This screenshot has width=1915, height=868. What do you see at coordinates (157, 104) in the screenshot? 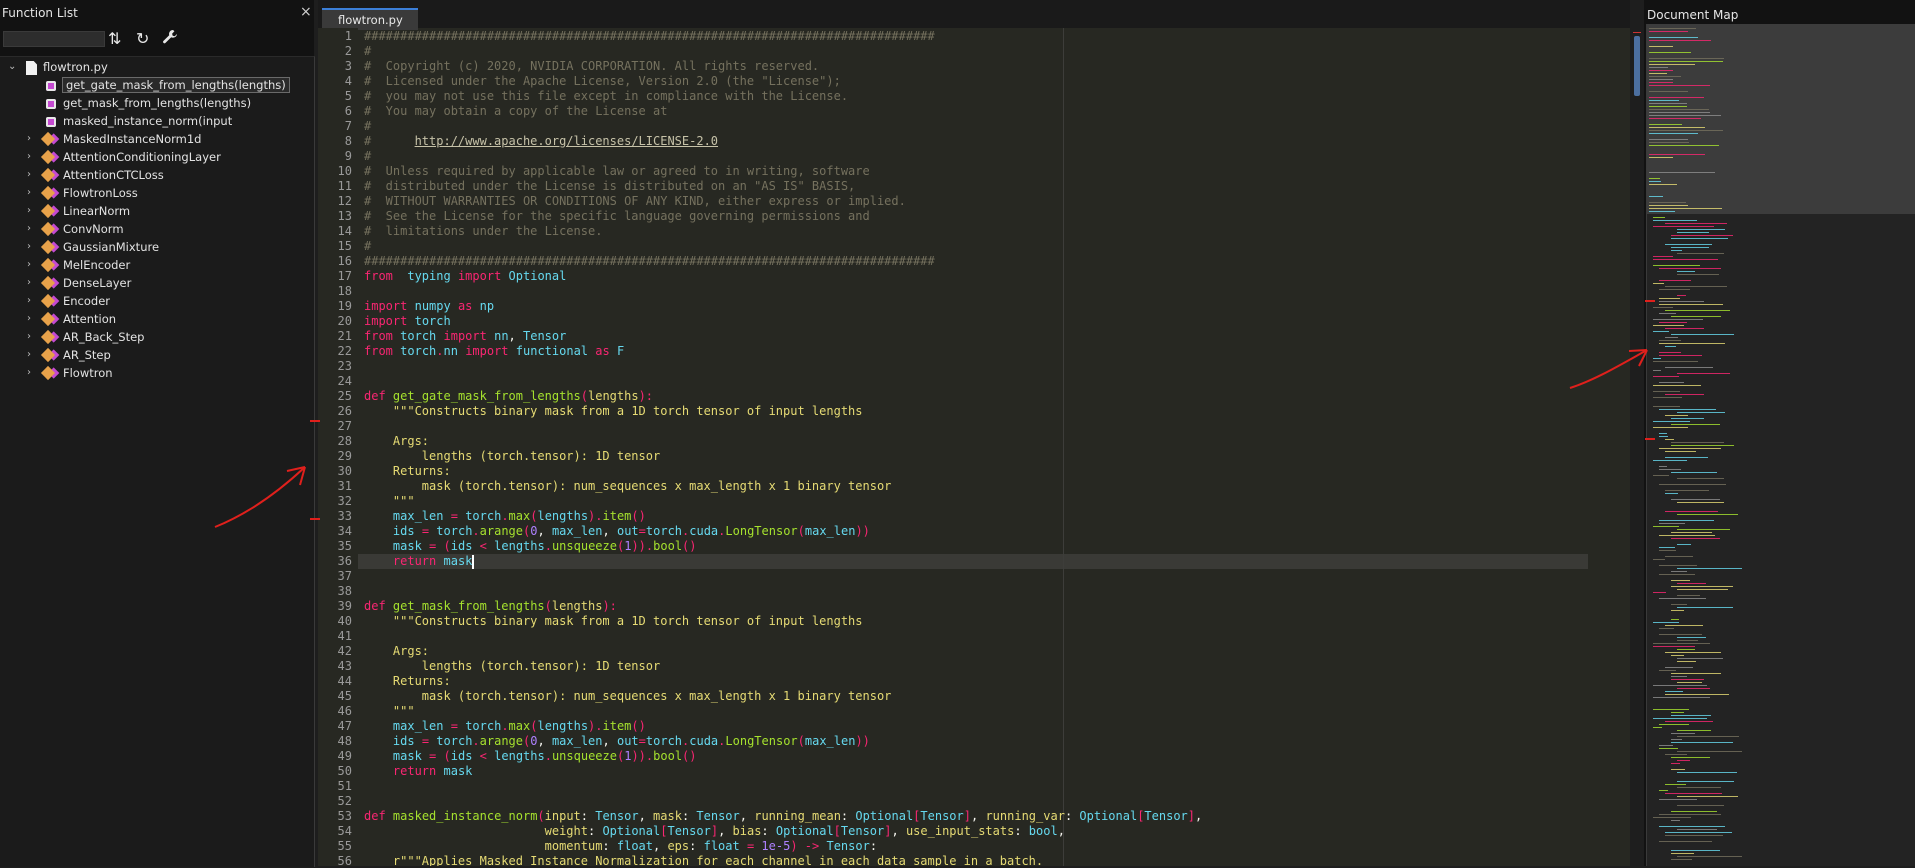
I see `tree-function-node: get_mask_from_lengths(lengths)` at bounding box center [157, 104].